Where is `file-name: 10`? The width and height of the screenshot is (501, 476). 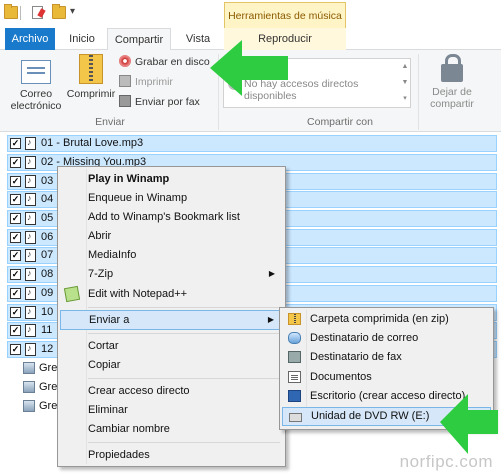 file-name: 10 is located at coordinates (47, 312).